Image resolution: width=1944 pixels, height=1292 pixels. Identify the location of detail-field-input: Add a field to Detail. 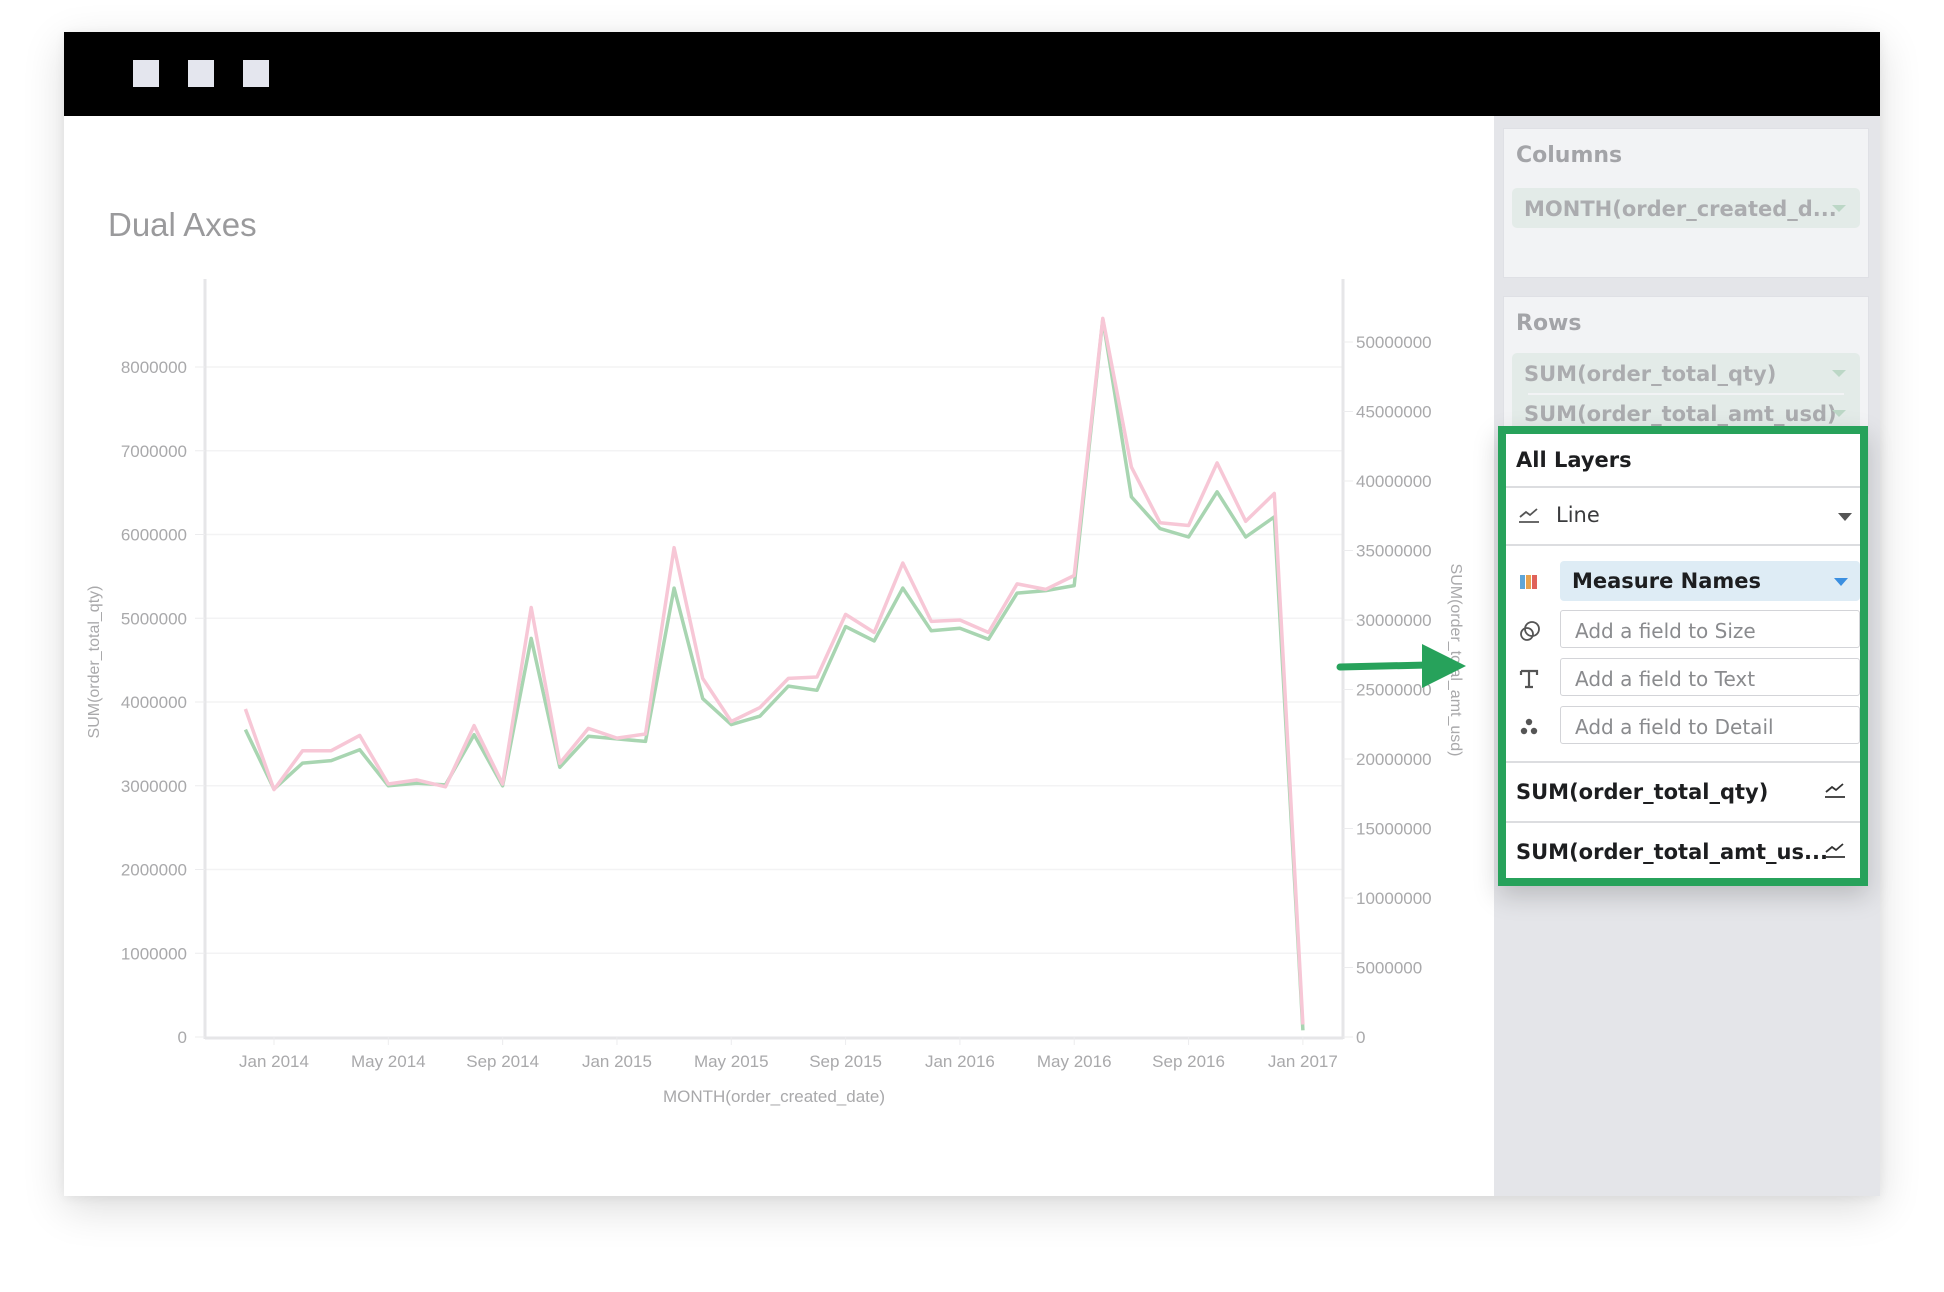
(1710, 725).